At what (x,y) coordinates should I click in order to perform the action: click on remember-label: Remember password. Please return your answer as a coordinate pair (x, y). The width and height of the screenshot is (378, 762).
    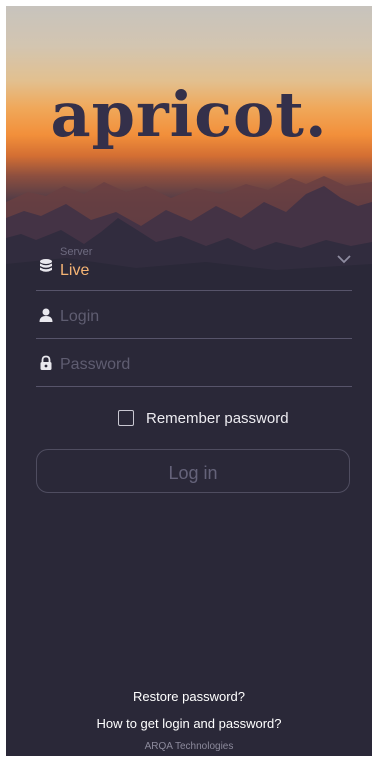
    Looking at the image, I should click on (217, 418).